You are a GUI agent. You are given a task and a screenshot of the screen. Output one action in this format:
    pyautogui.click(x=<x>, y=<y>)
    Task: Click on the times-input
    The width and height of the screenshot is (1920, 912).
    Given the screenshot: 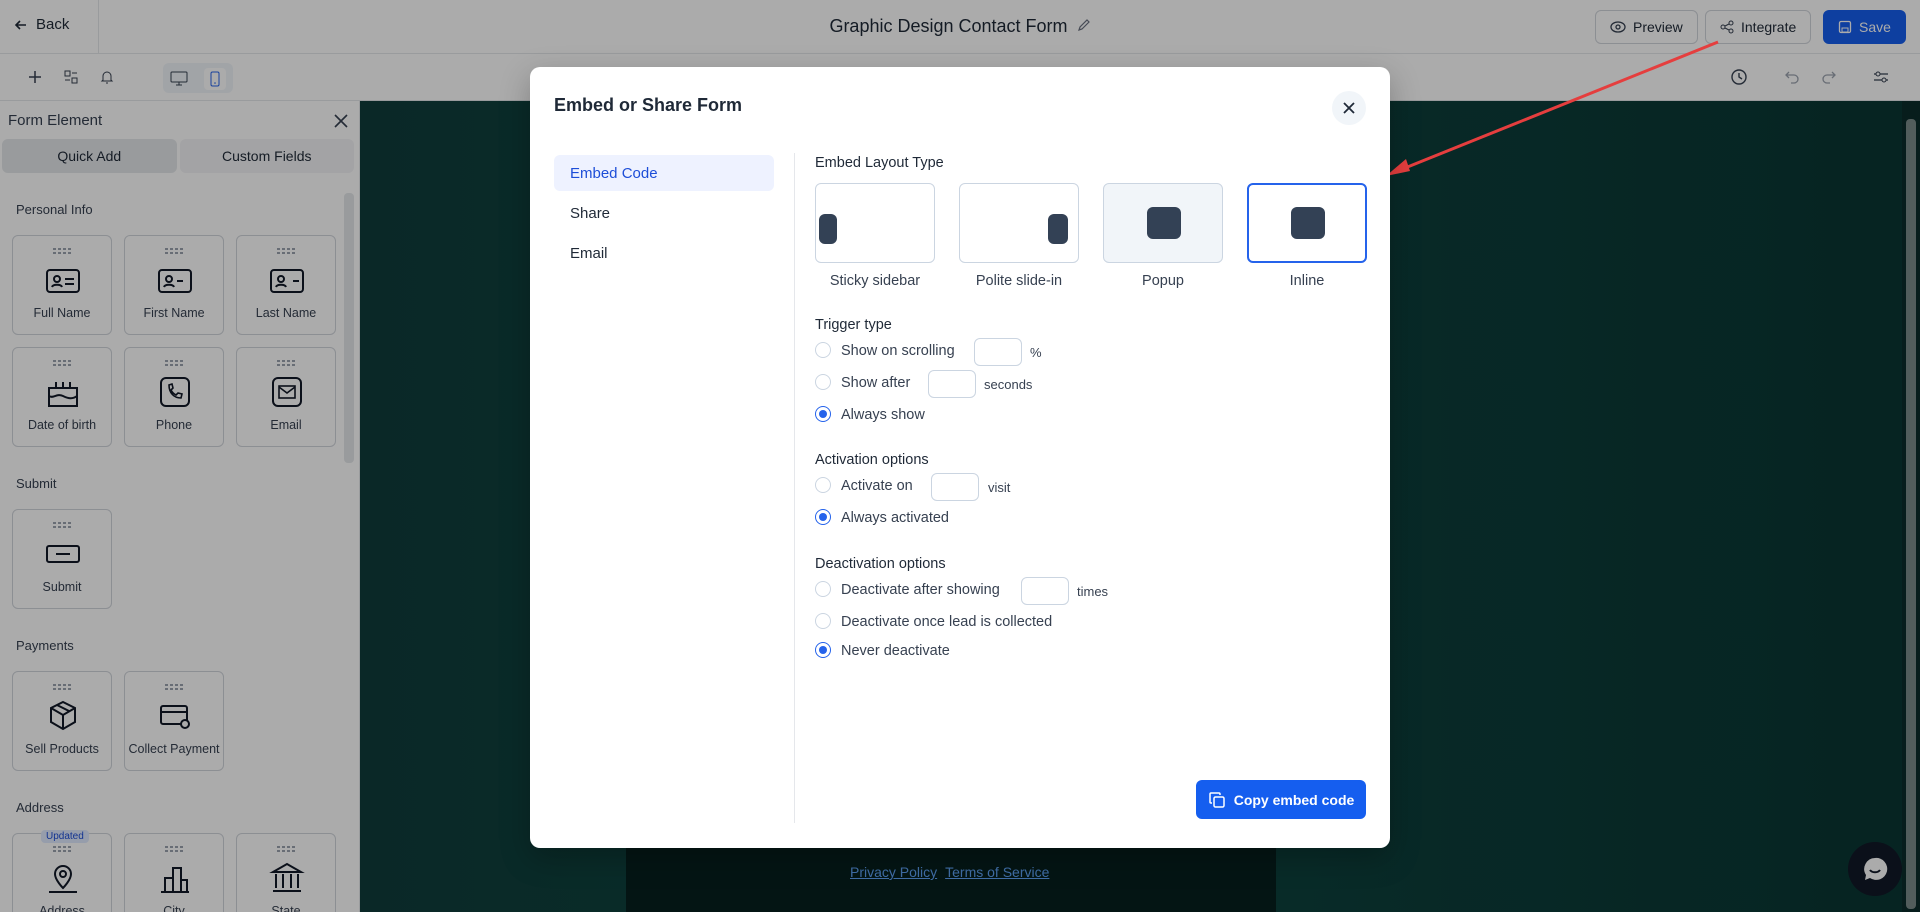 What is the action you would take?
    pyautogui.click(x=1045, y=591)
    